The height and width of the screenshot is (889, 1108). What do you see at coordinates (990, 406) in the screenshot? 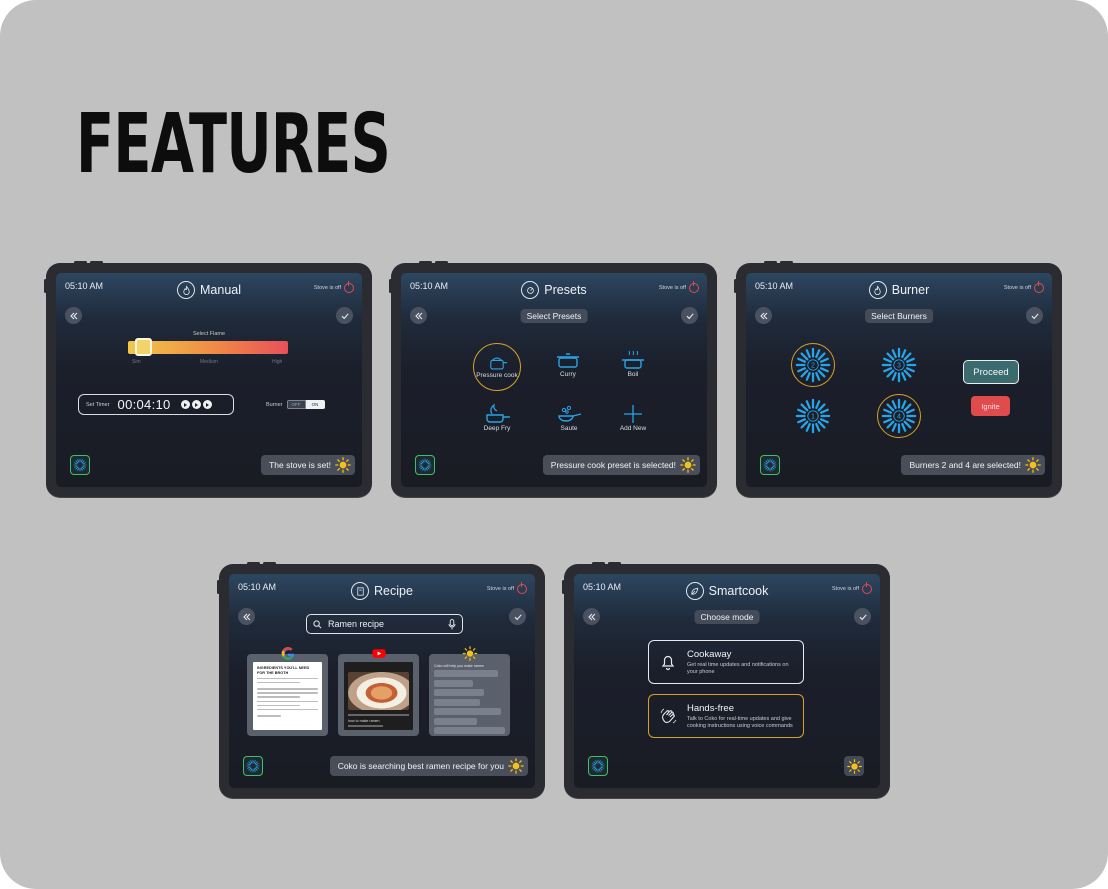
I see `ignite-button: Ignite` at bounding box center [990, 406].